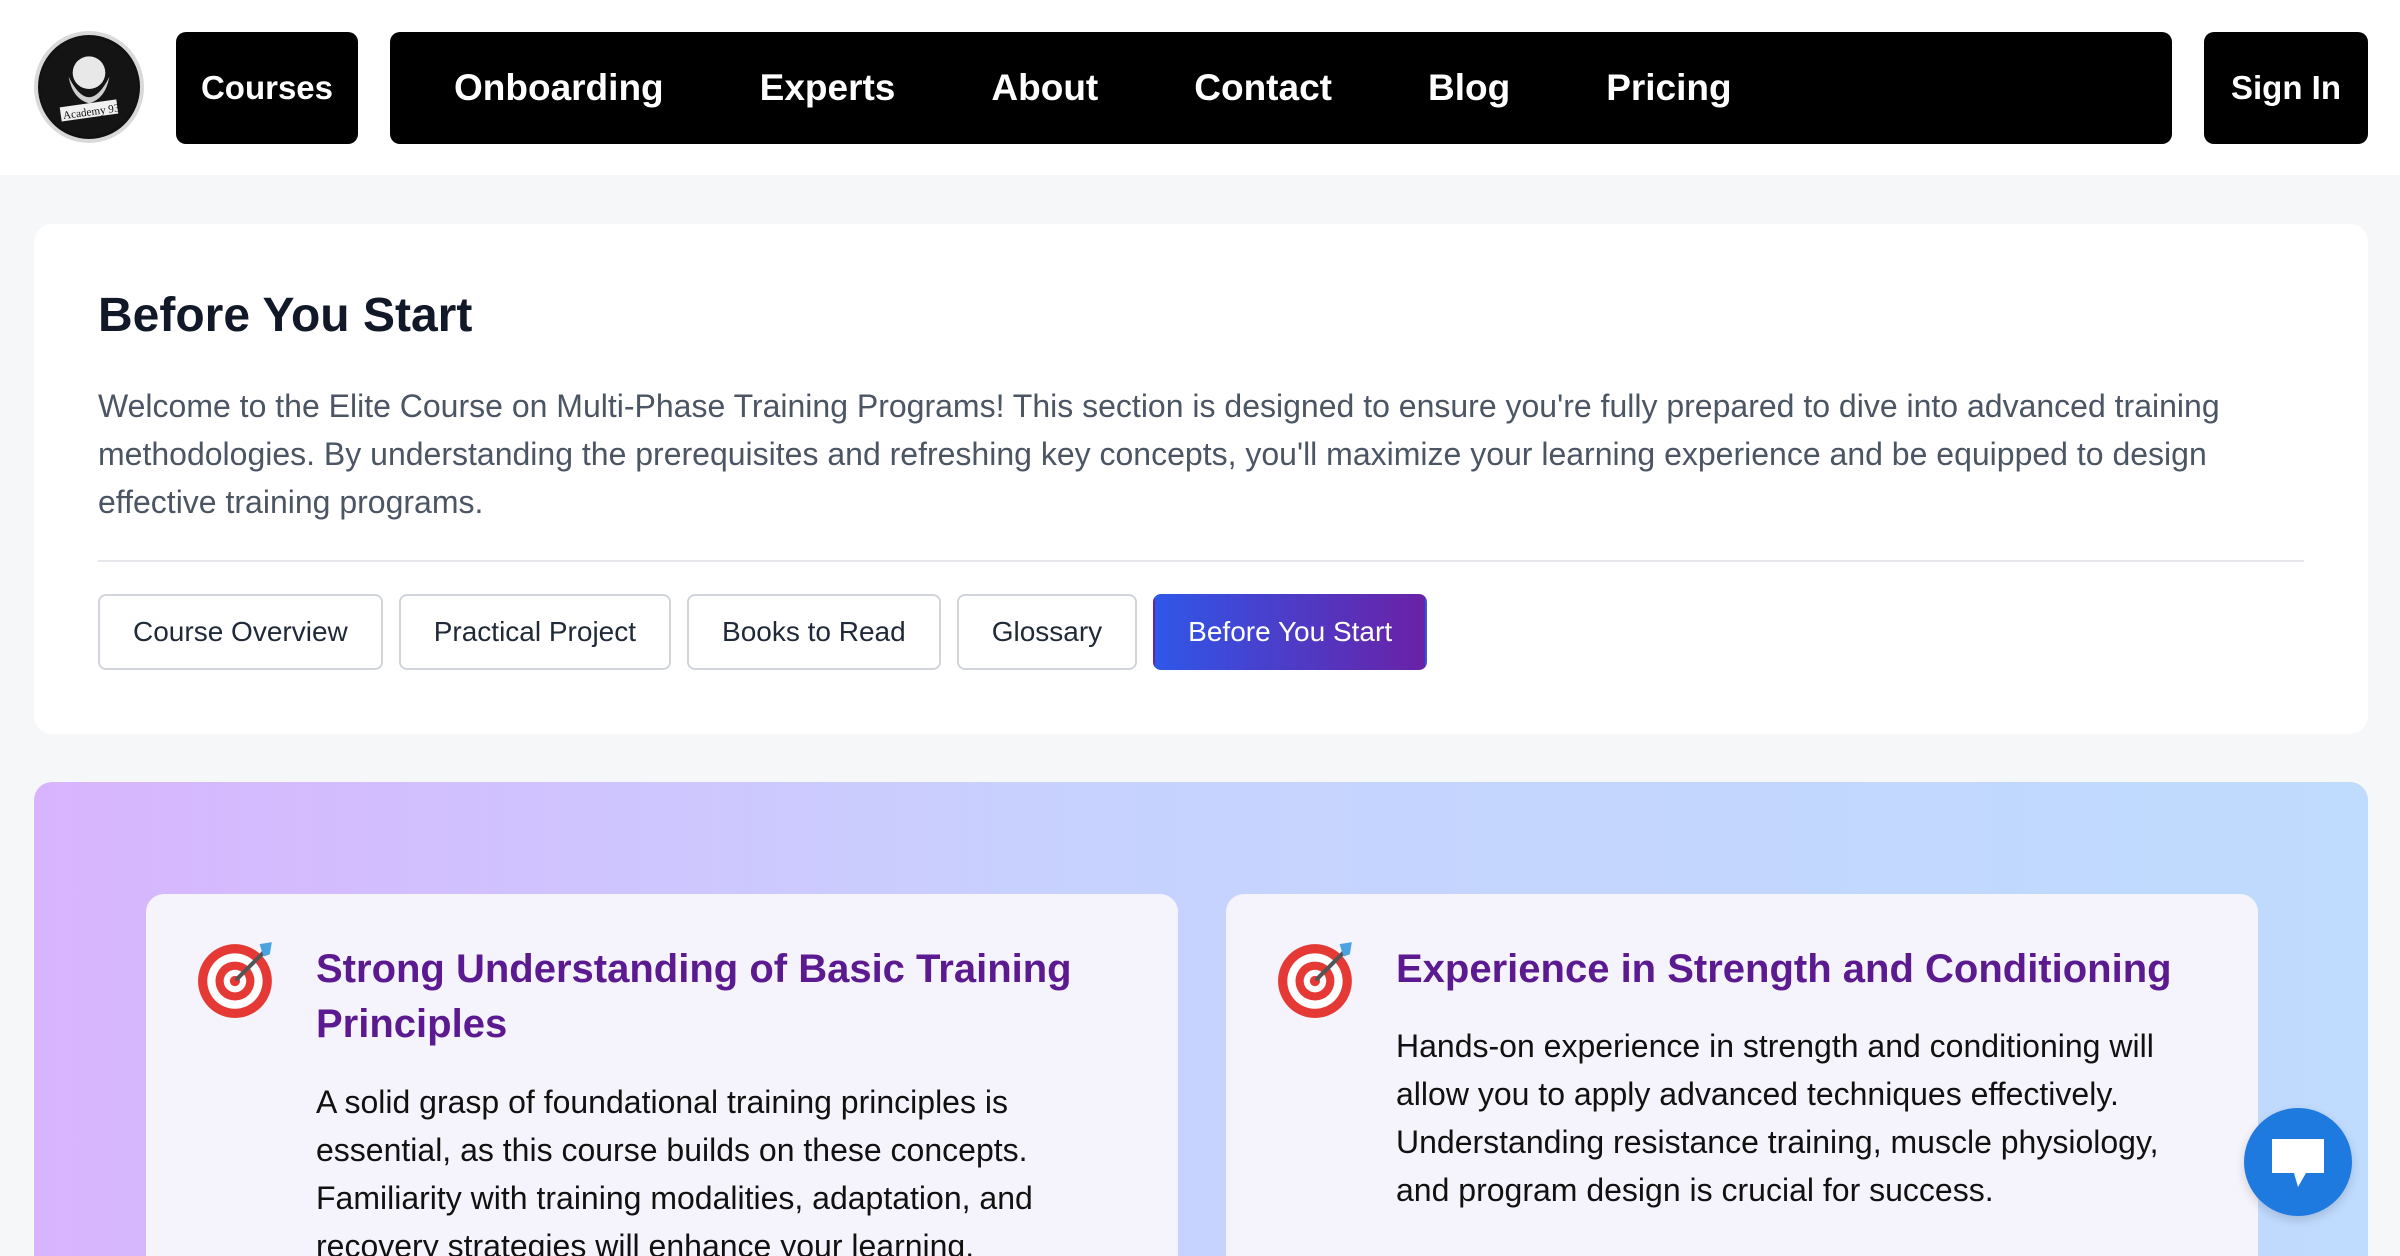  What do you see at coordinates (1047, 632) in the screenshot?
I see `tab-glossary: Glossary` at bounding box center [1047, 632].